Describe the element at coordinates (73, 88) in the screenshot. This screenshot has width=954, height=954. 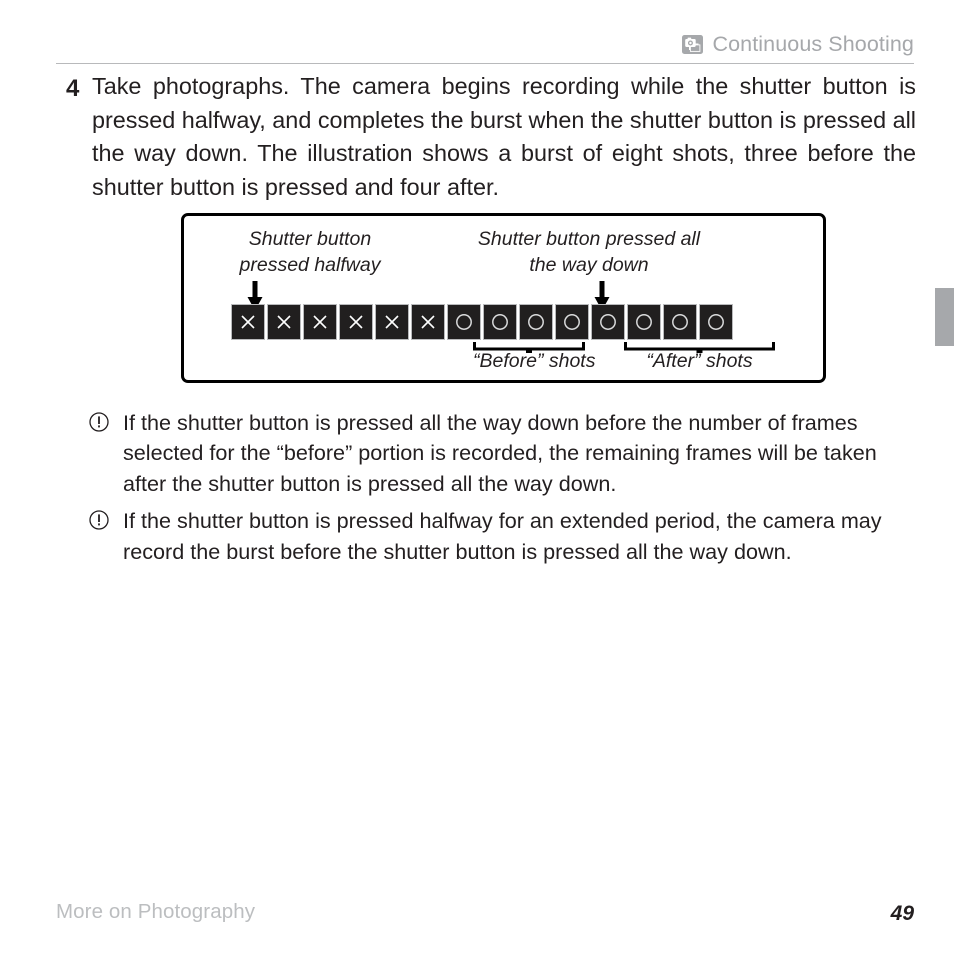
I see `step-number: 4` at that location.